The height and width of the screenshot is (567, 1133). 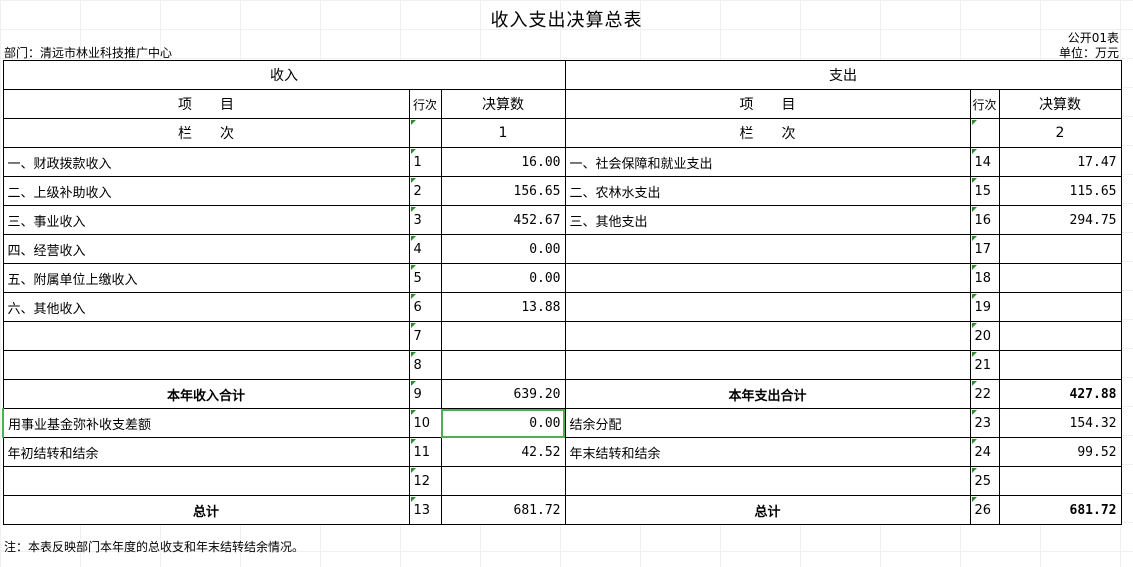 What do you see at coordinates (843, 75) in the screenshot?
I see `expense-header: 支出` at bounding box center [843, 75].